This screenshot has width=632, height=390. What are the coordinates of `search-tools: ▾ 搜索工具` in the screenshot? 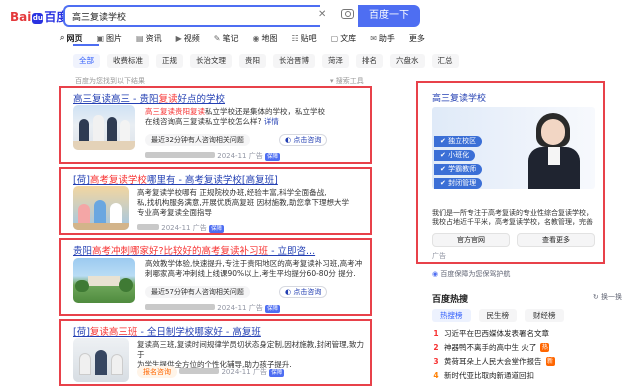 It's located at (347, 81).